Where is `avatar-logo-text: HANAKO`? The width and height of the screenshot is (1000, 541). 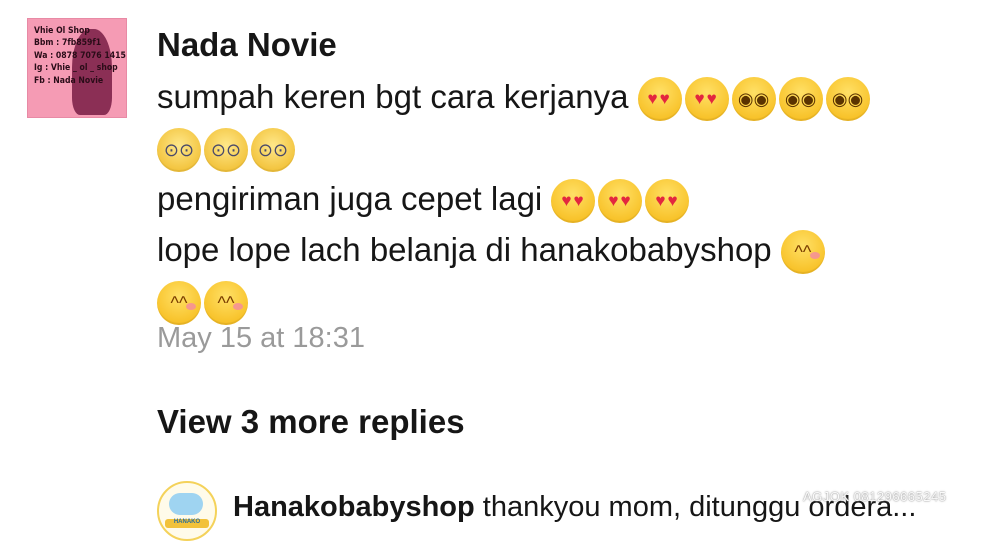 avatar-logo-text: HANAKO is located at coordinates (187, 522).